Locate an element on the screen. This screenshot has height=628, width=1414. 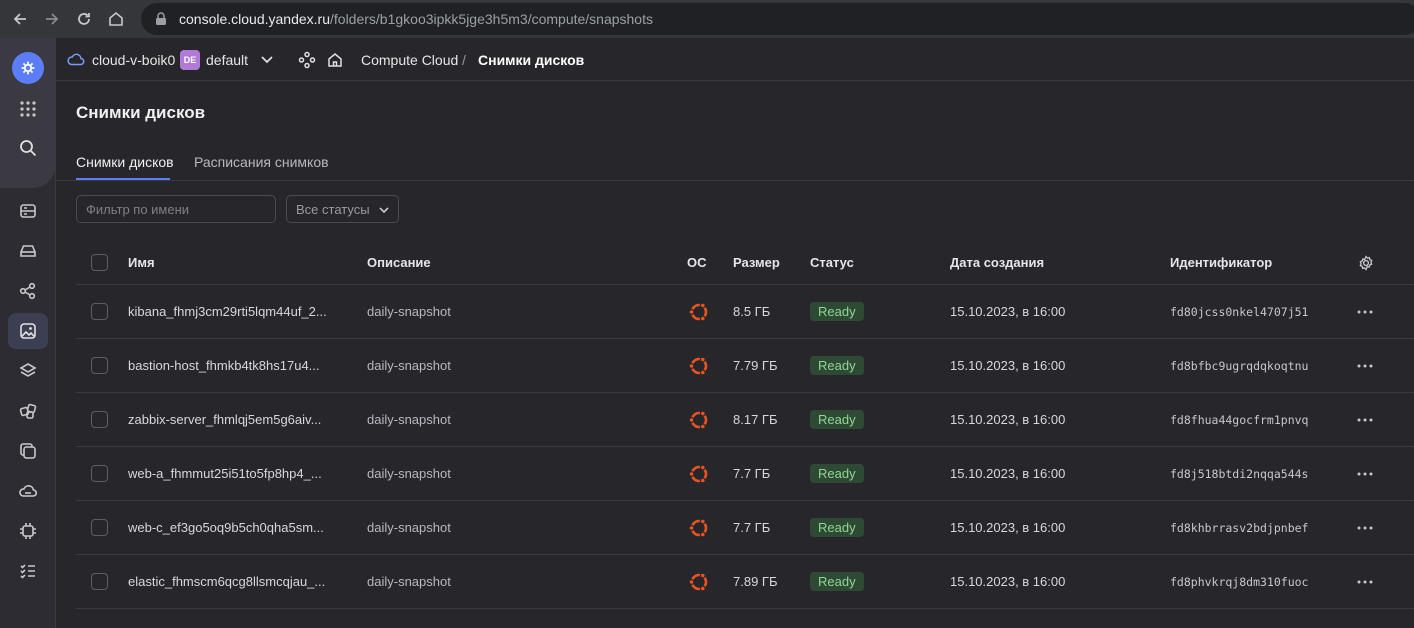
rail-images-button is located at coordinates (28, 371).